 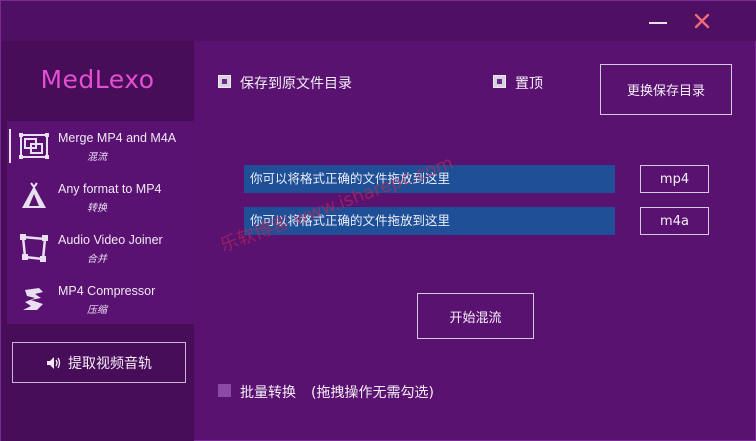 I want to click on sidebar-item-subtitle: 混流, so click(x=97, y=157).